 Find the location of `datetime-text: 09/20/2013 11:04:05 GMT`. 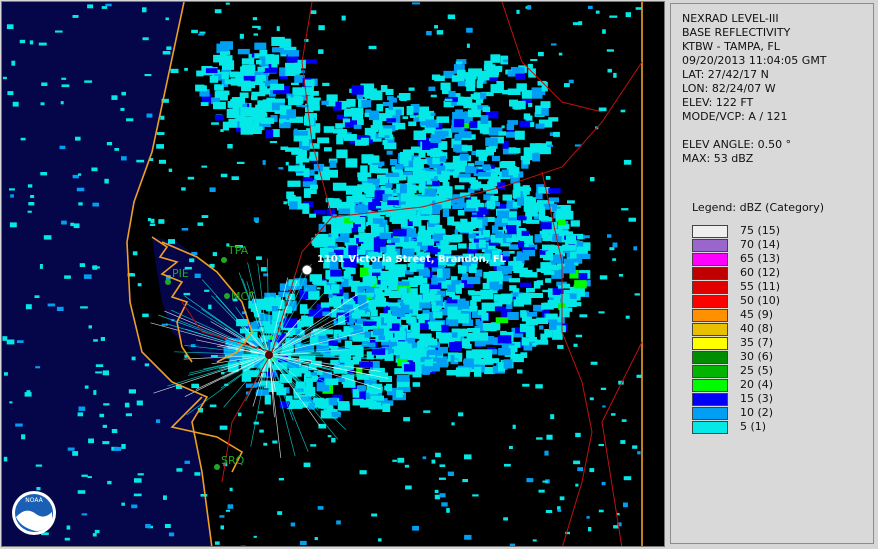

datetime-text: 09/20/2013 11:04:05 GMT is located at coordinates (754, 60).